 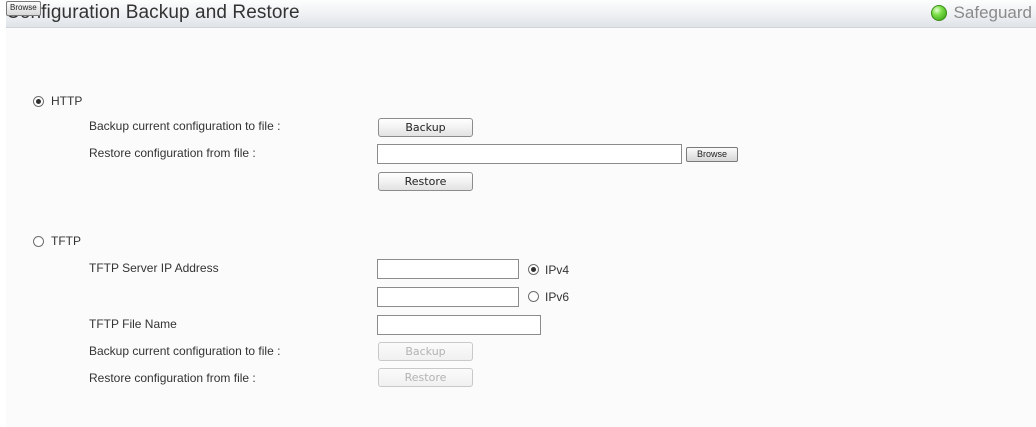 I want to click on tftp-restore-label: Restore configuration from file :, so click(x=172, y=378).